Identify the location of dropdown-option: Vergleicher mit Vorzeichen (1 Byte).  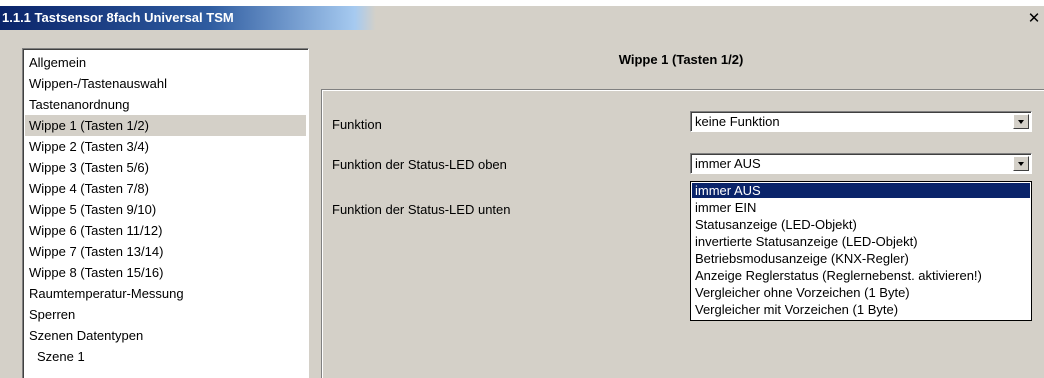
(861, 309).